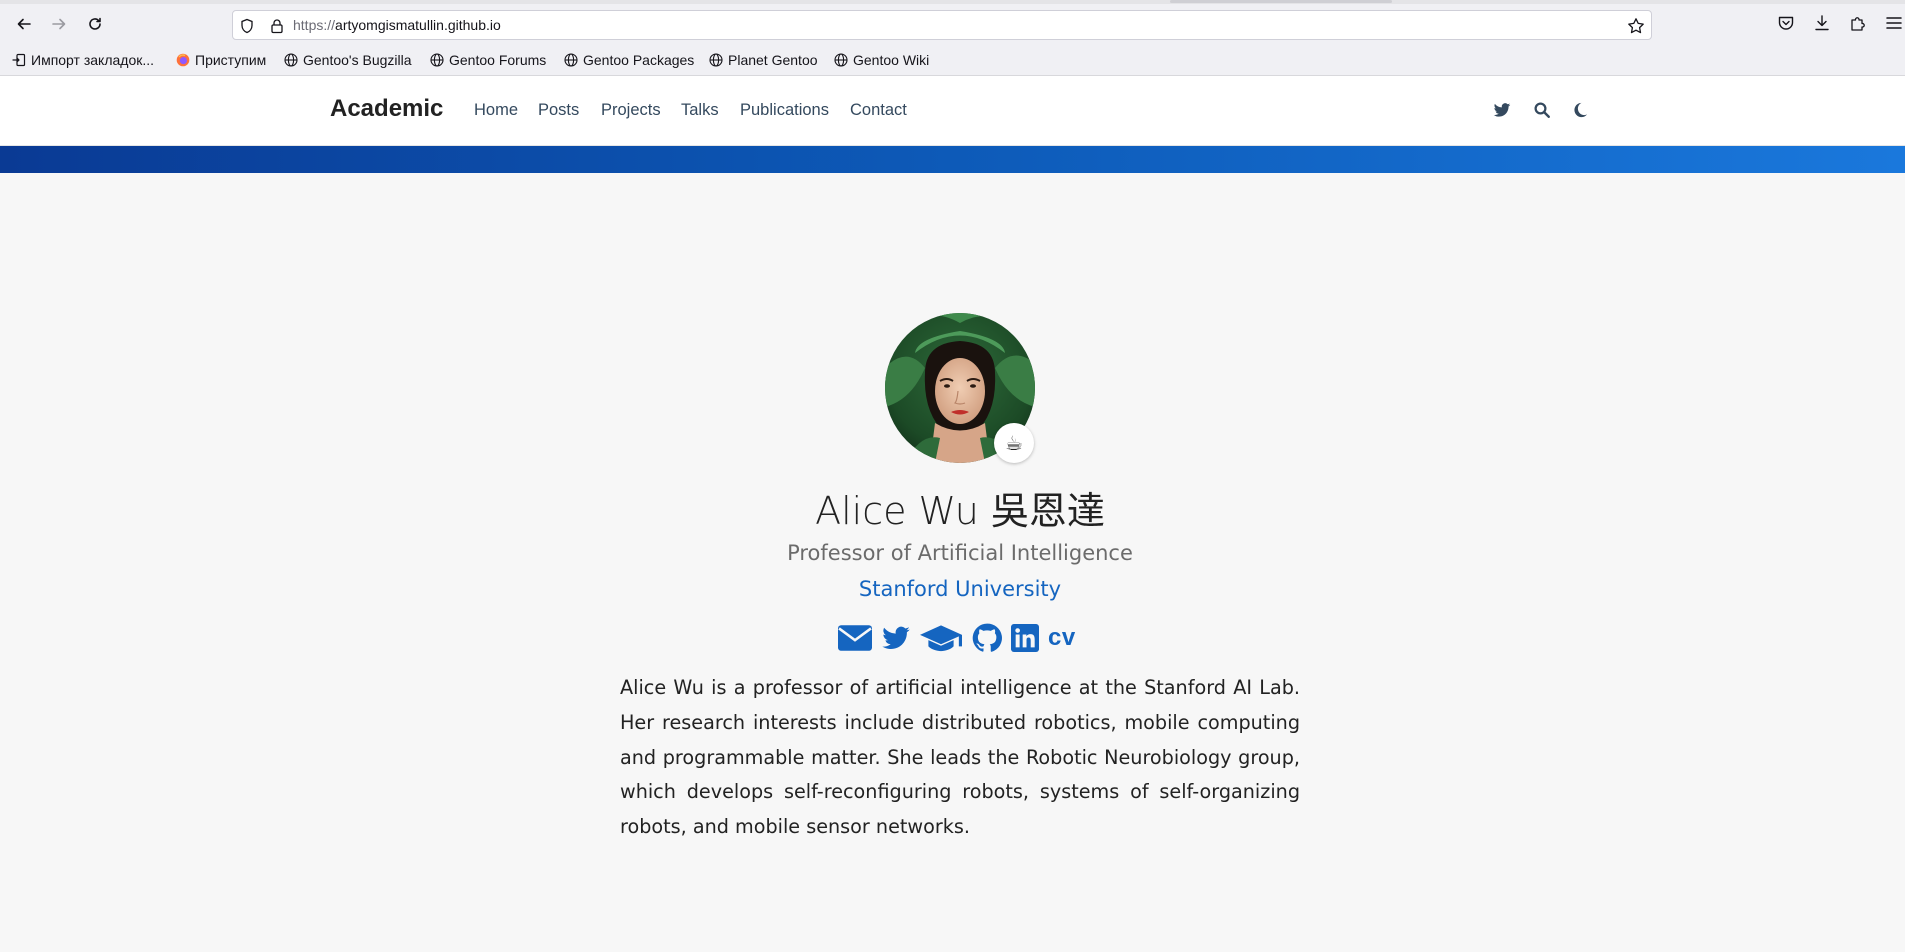 The height and width of the screenshot is (952, 1905). I want to click on status-emoji: ☕, so click(1014, 443).